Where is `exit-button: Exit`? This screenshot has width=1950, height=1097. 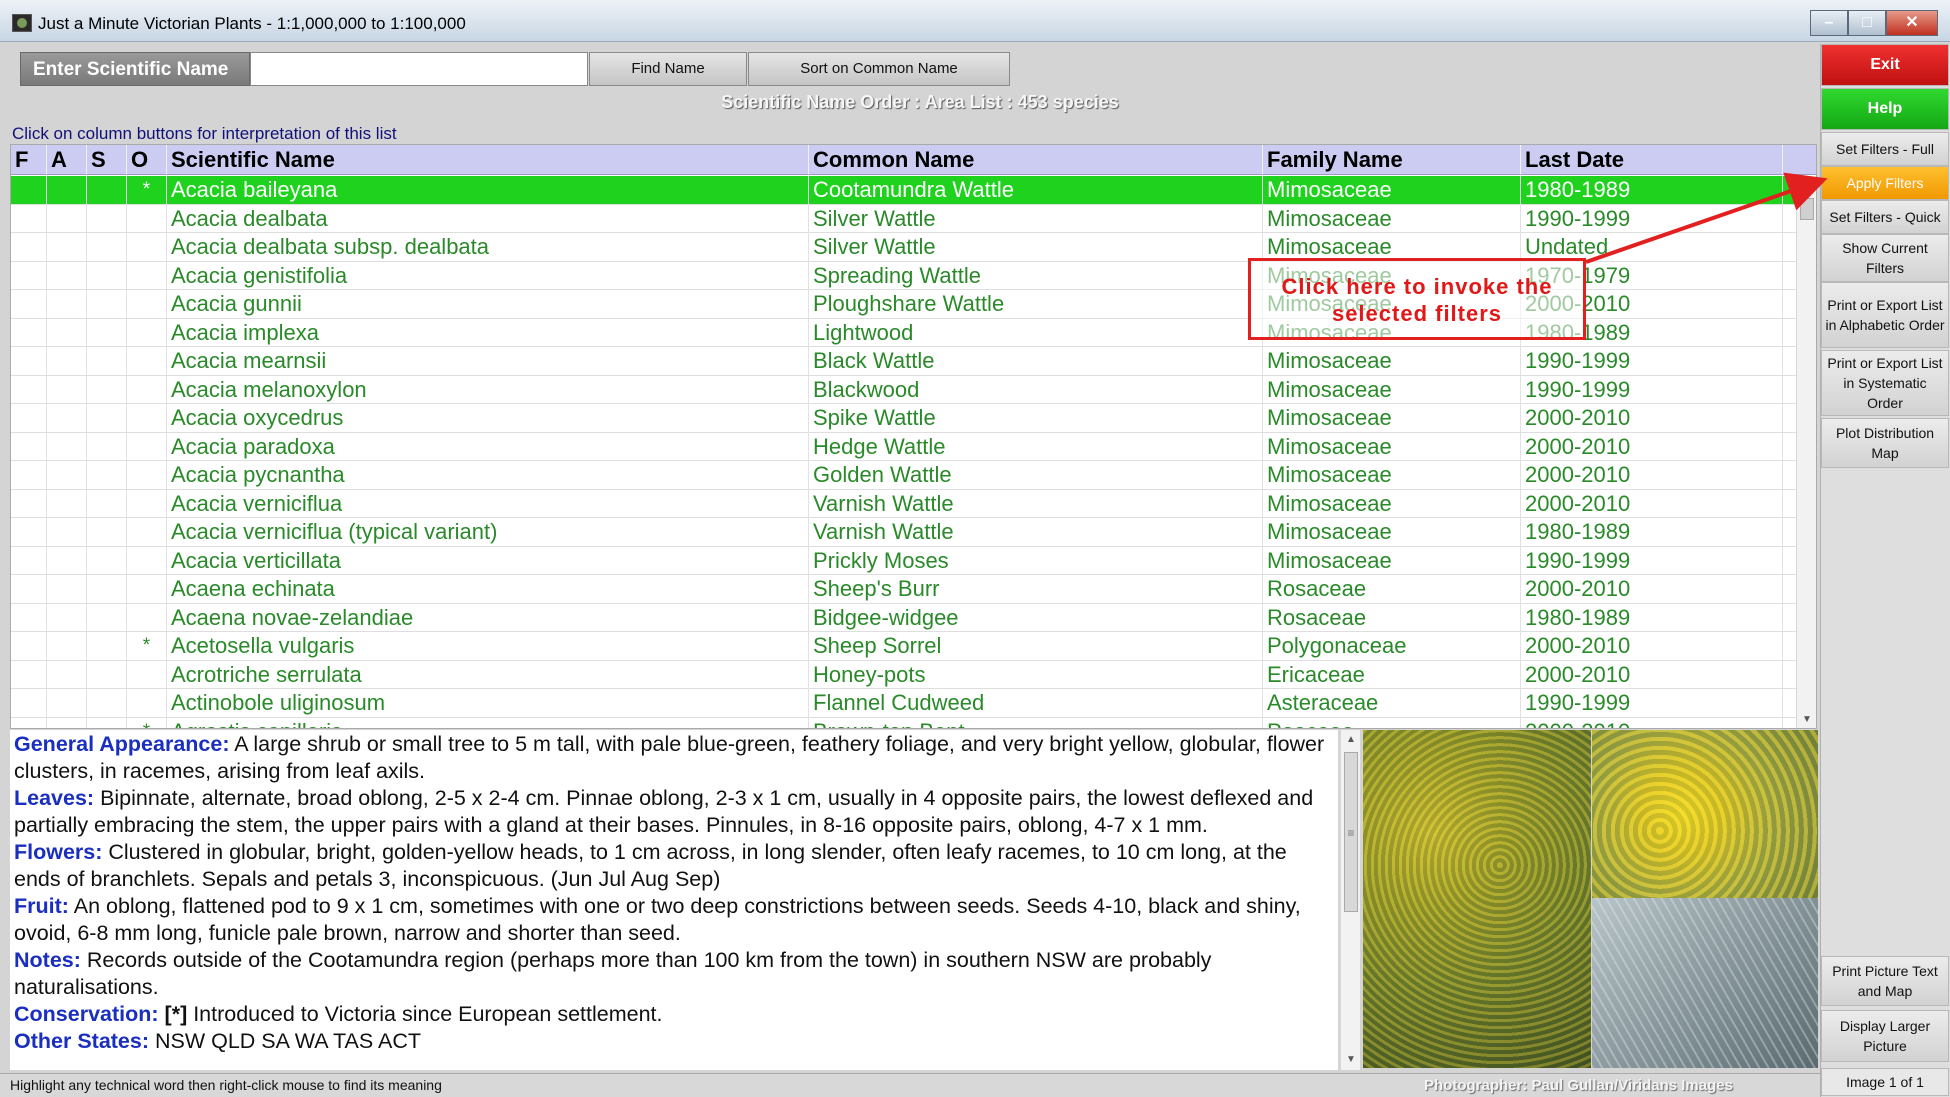
exit-button: Exit is located at coordinates (1885, 65).